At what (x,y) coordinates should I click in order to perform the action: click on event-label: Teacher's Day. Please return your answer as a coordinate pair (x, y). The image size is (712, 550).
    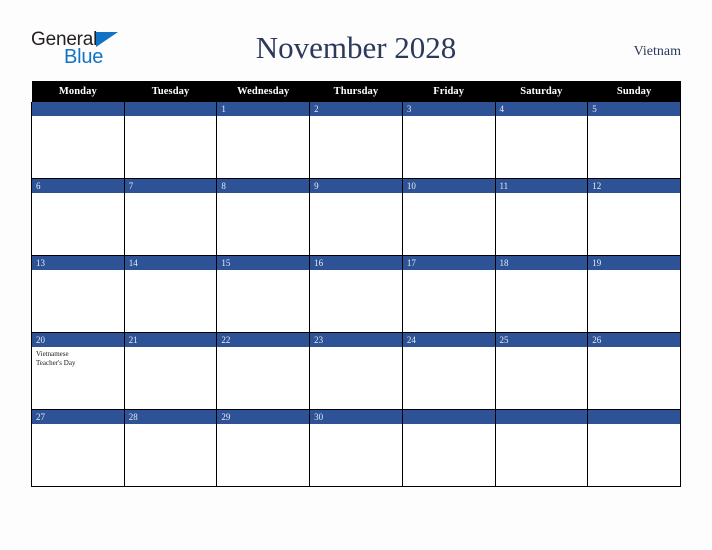
    Looking at the image, I should click on (56, 362).